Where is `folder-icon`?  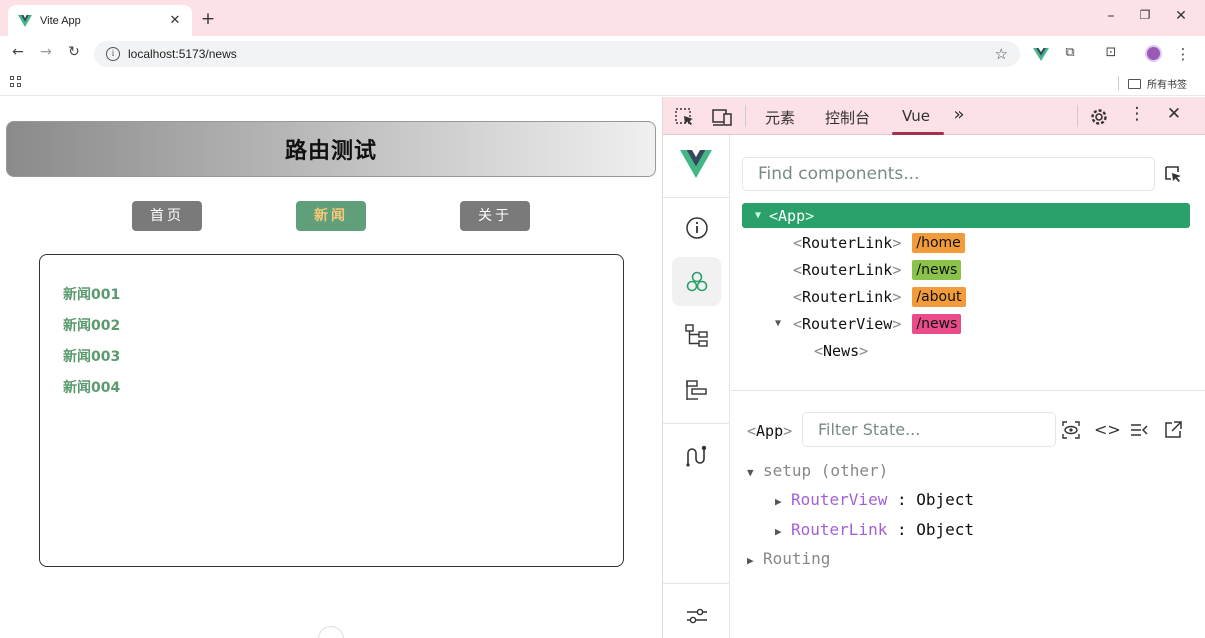 folder-icon is located at coordinates (1134, 83).